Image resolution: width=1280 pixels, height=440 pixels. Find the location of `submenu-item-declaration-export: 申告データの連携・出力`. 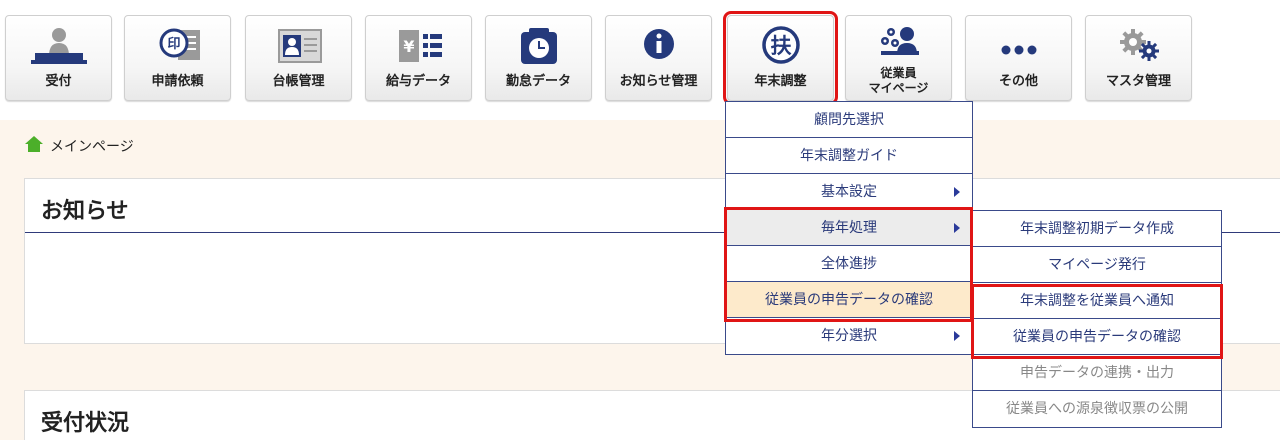

submenu-item-declaration-export: 申告データの連携・出力 is located at coordinates (1097, 373).